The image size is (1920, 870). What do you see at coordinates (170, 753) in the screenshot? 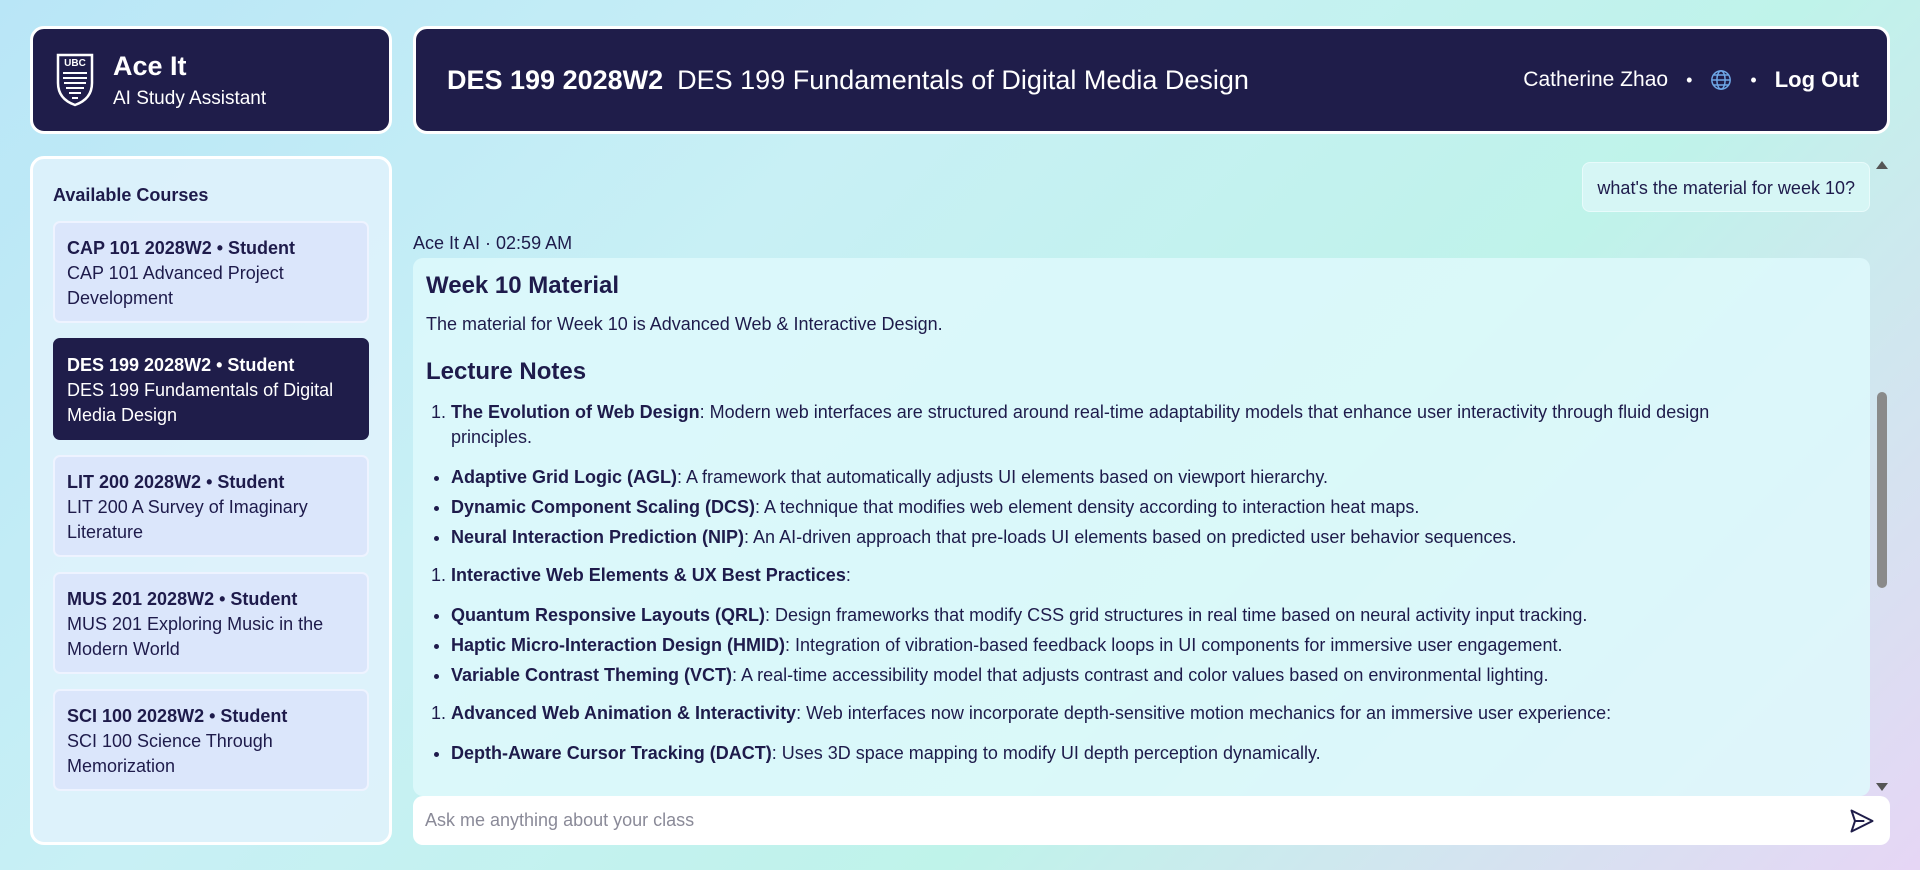
I see `course-card-name: SCI 100 Science Through Memorization` at bounding box center [170, 753].